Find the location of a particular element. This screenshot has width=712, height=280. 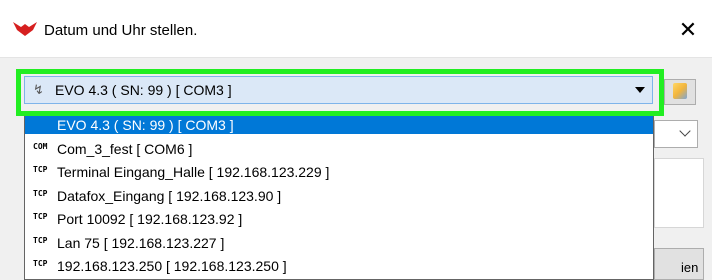

dropdown-arrow-icon is located at coordinates (640, 90).